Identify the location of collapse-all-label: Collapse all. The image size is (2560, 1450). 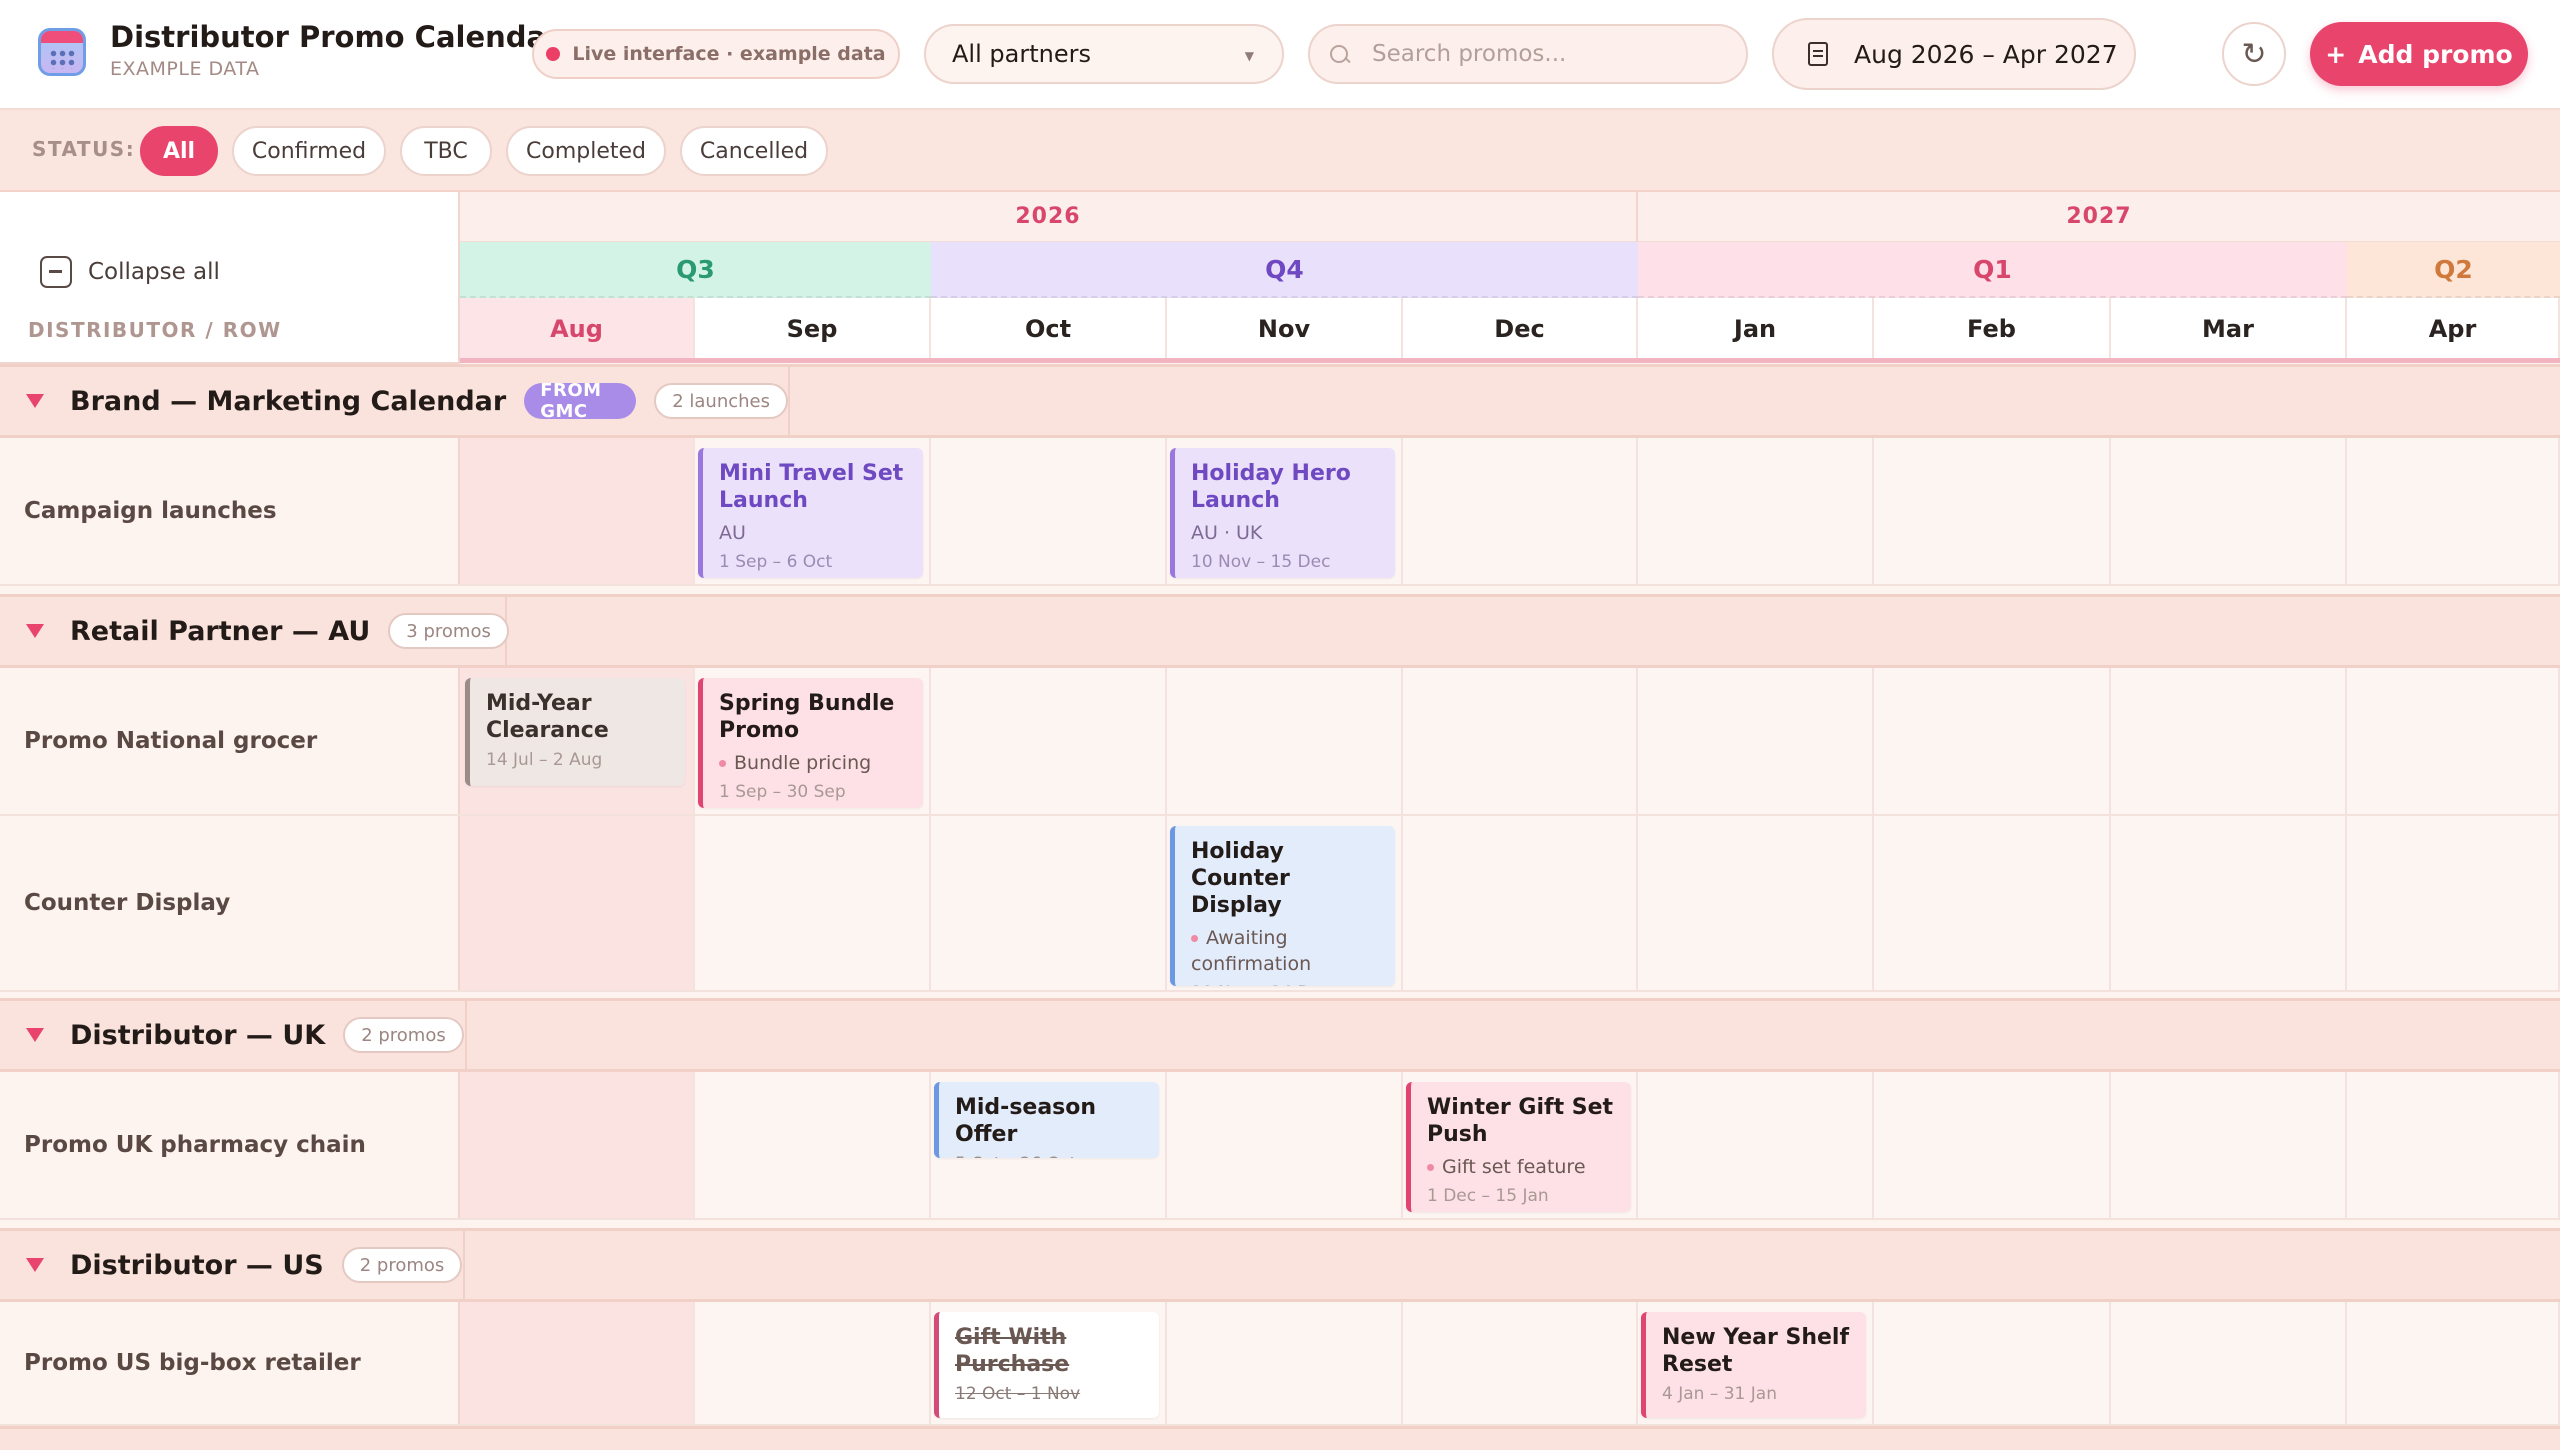
(154, 272).